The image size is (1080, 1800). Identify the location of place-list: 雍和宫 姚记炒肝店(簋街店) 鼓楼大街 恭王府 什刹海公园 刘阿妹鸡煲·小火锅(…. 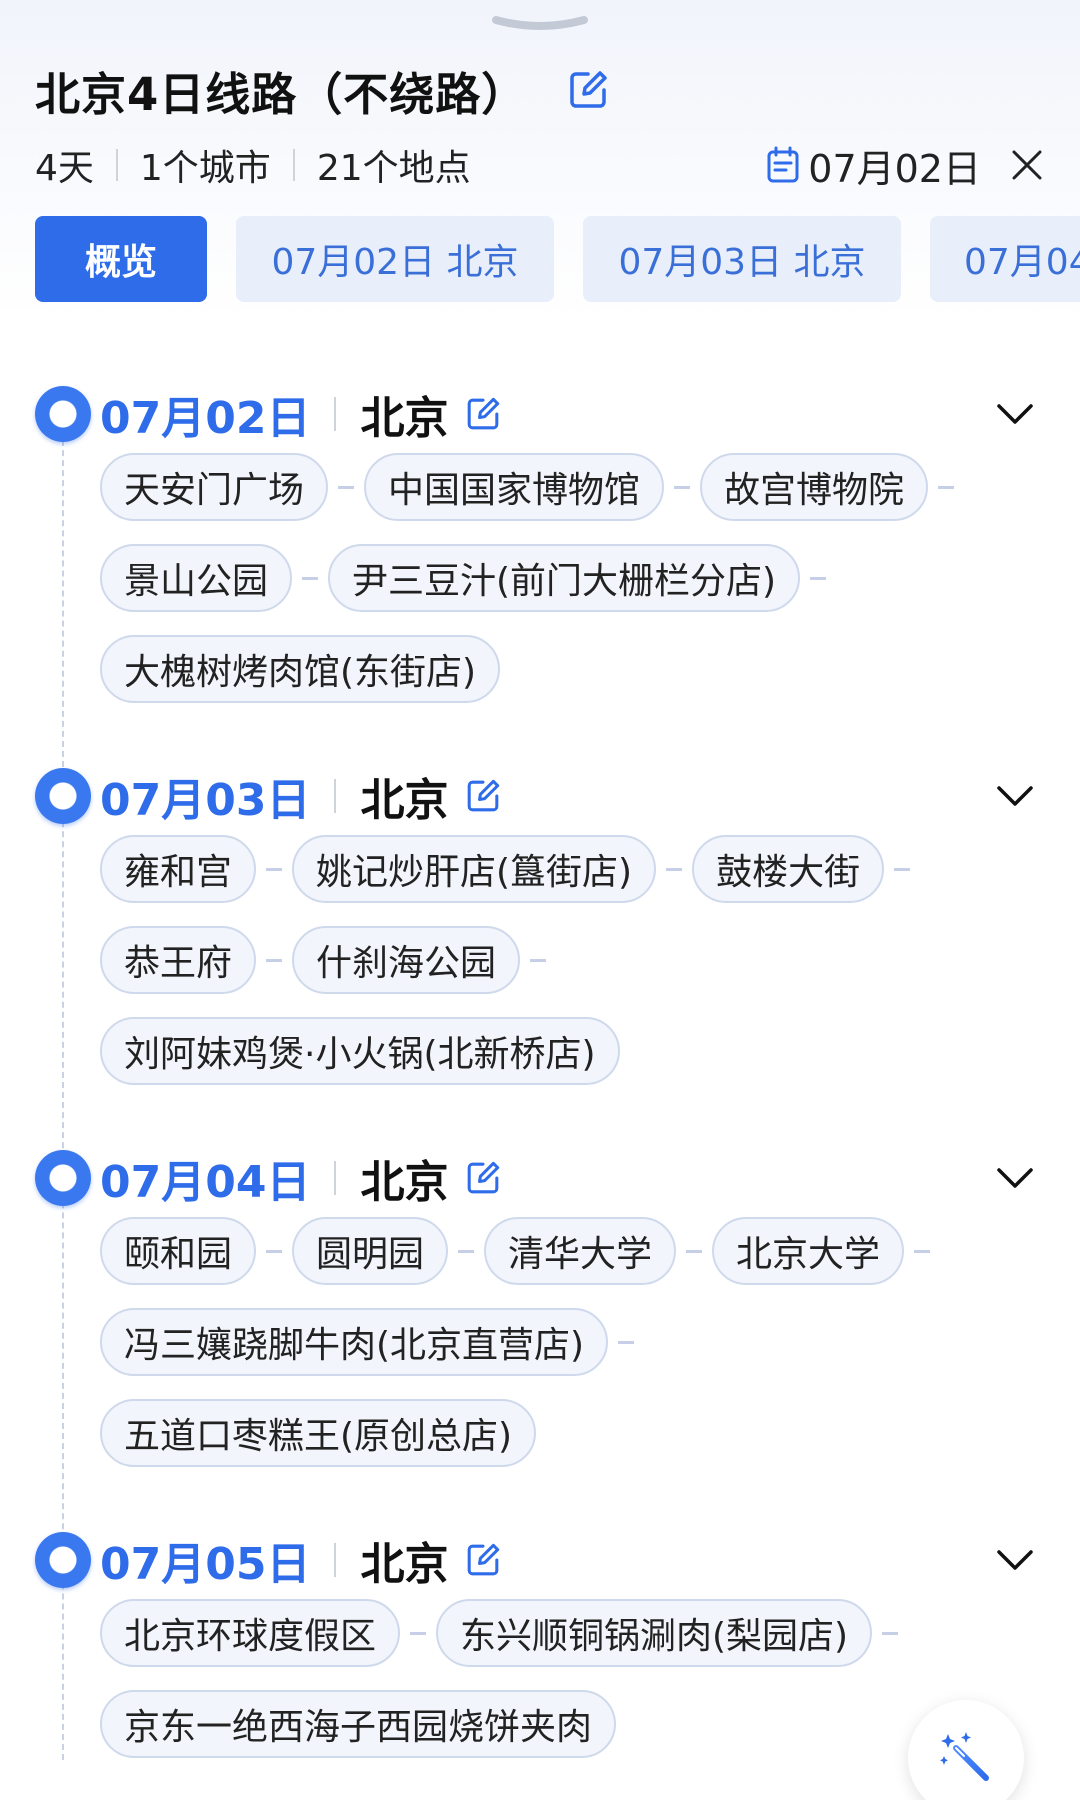
(550, 970).